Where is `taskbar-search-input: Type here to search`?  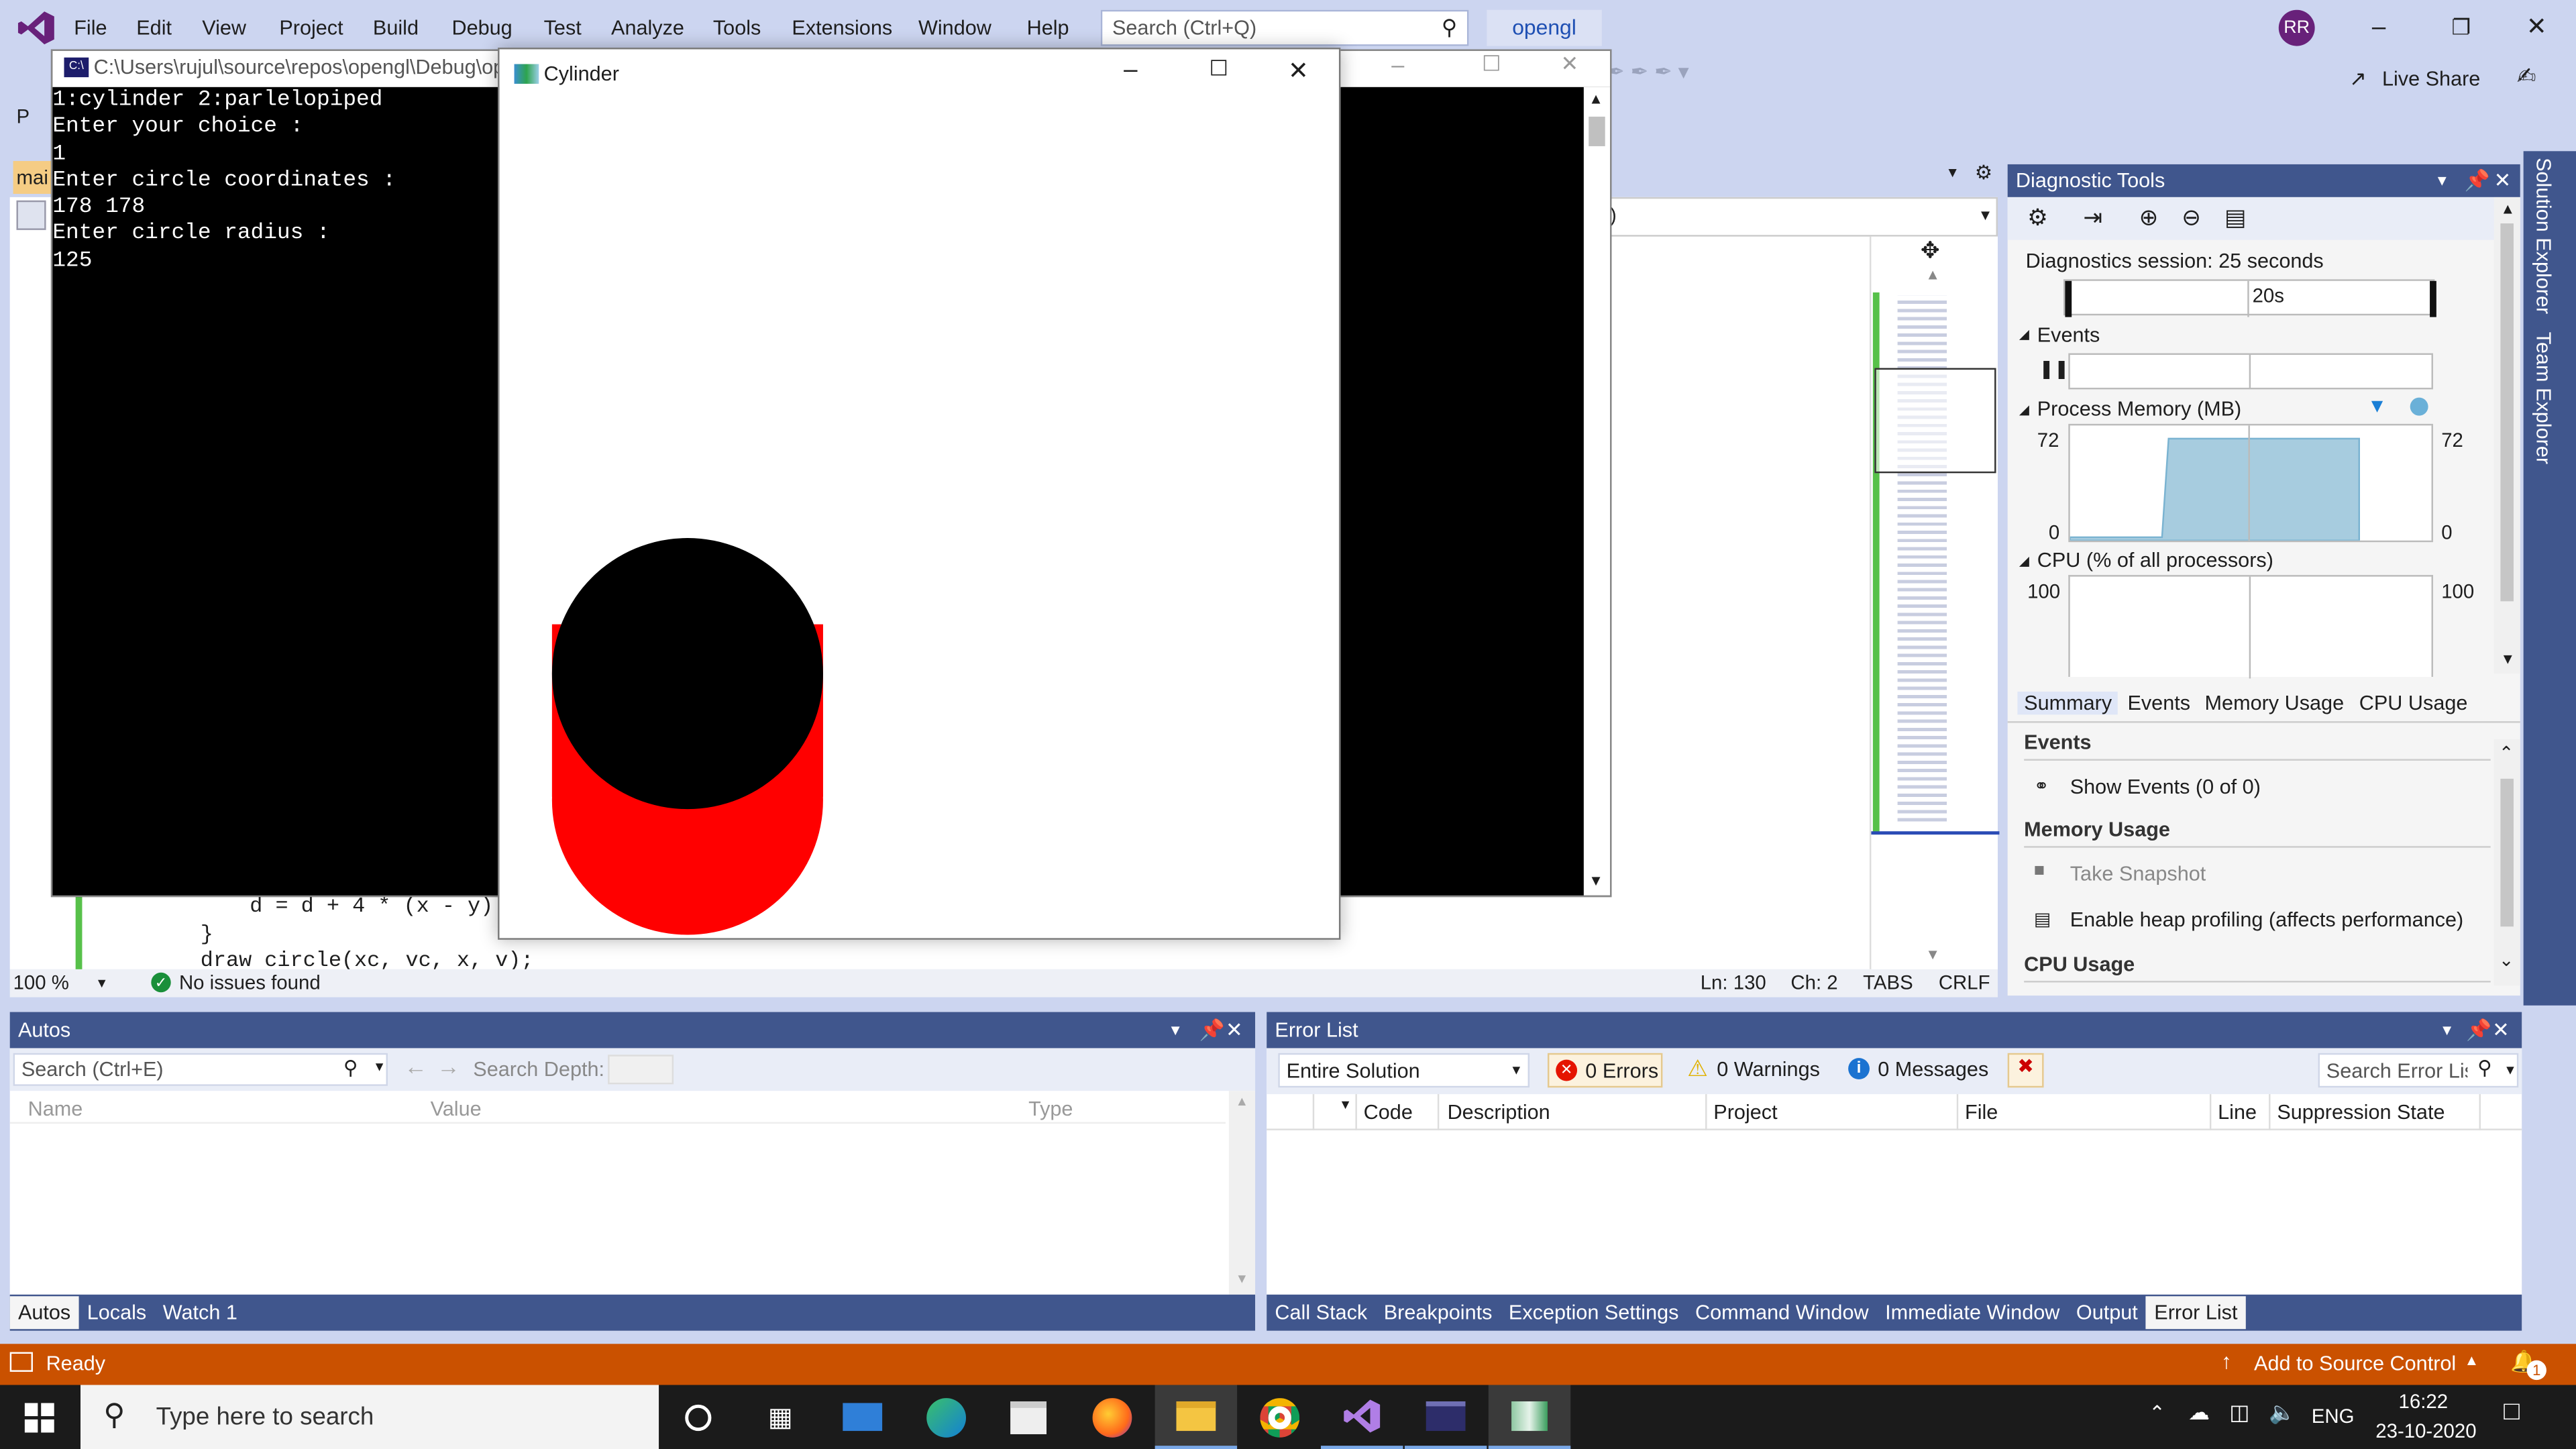 taskbar-search-input: Type here to search is located at coordinates (265, 1417).